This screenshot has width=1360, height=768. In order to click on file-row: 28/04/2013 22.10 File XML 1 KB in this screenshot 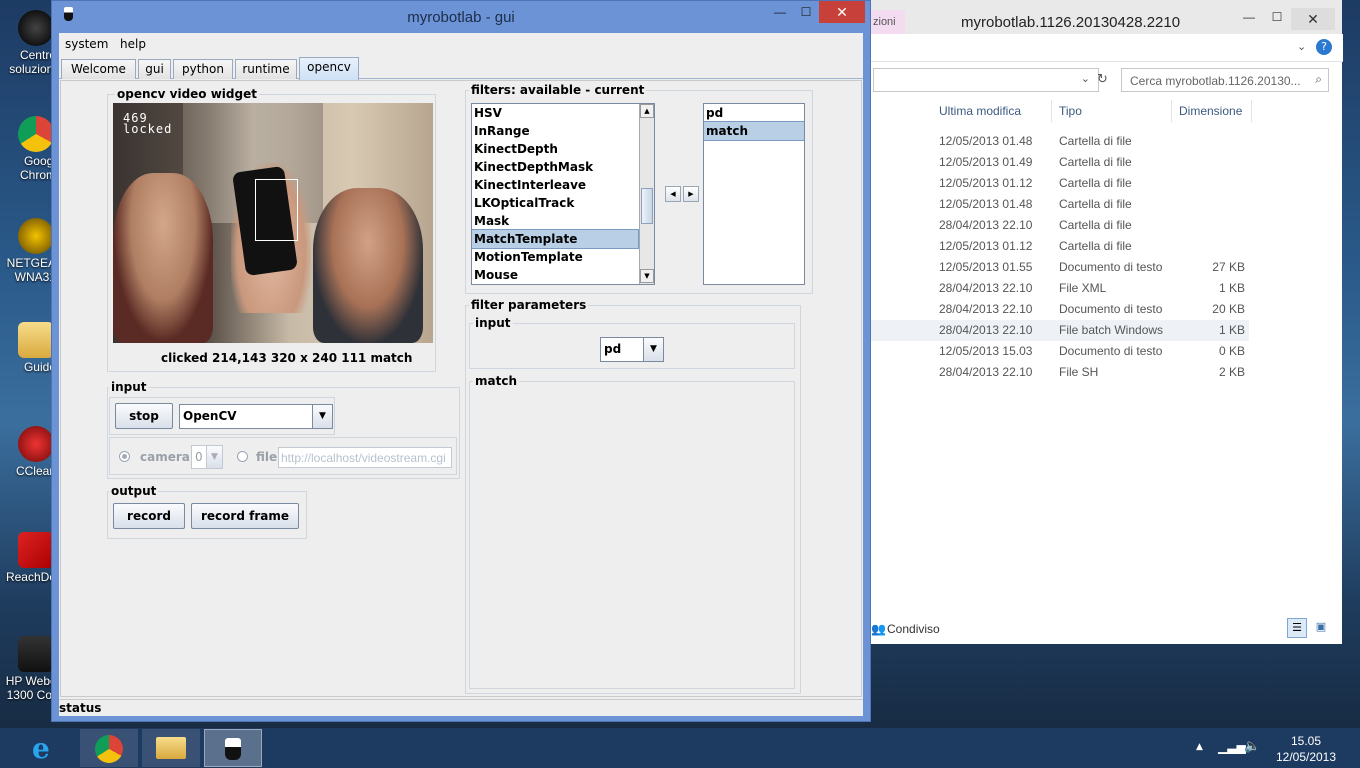, I will do `click(1060, 288)`.